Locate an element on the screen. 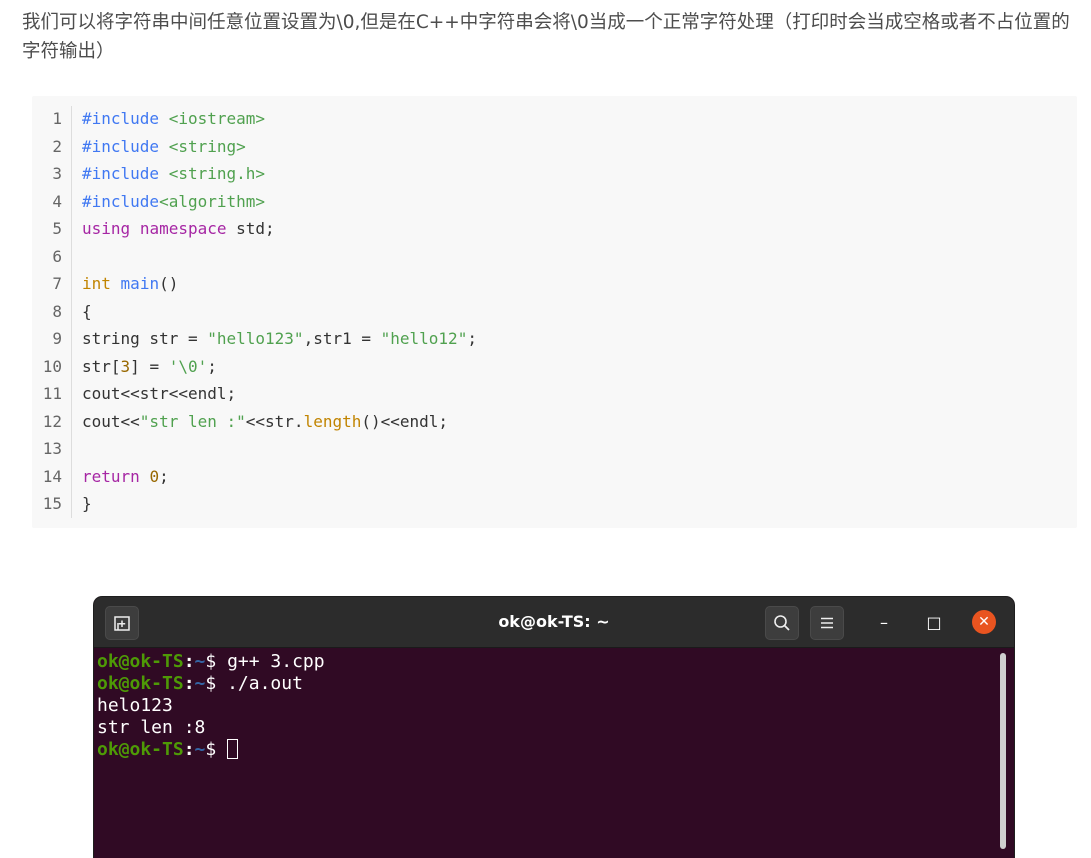 This screenshot has width=1091, height=858. code-token: int is located at coordinates (96, 283).